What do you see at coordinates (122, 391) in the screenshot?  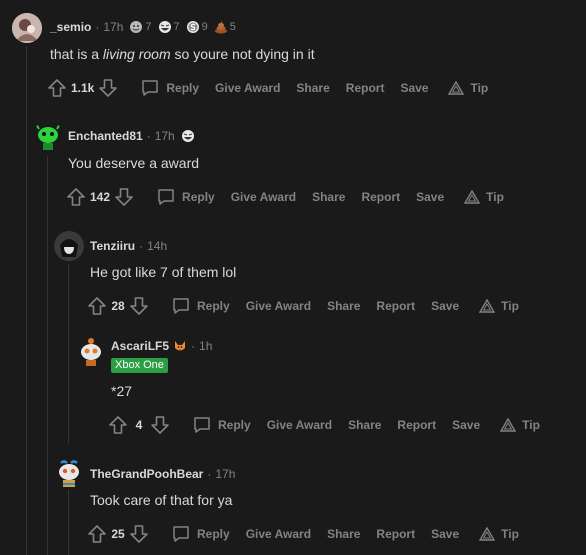 I see `comment-body: *27` at bounding box center [122, 391].